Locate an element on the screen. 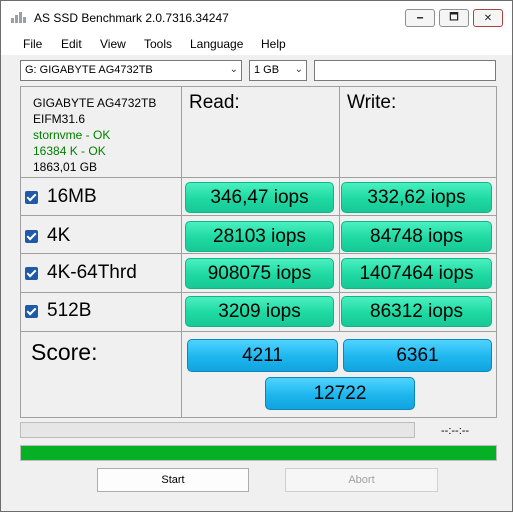  read-result-4k-64thrd: 908075 iops is located at coordinates (259, 273).